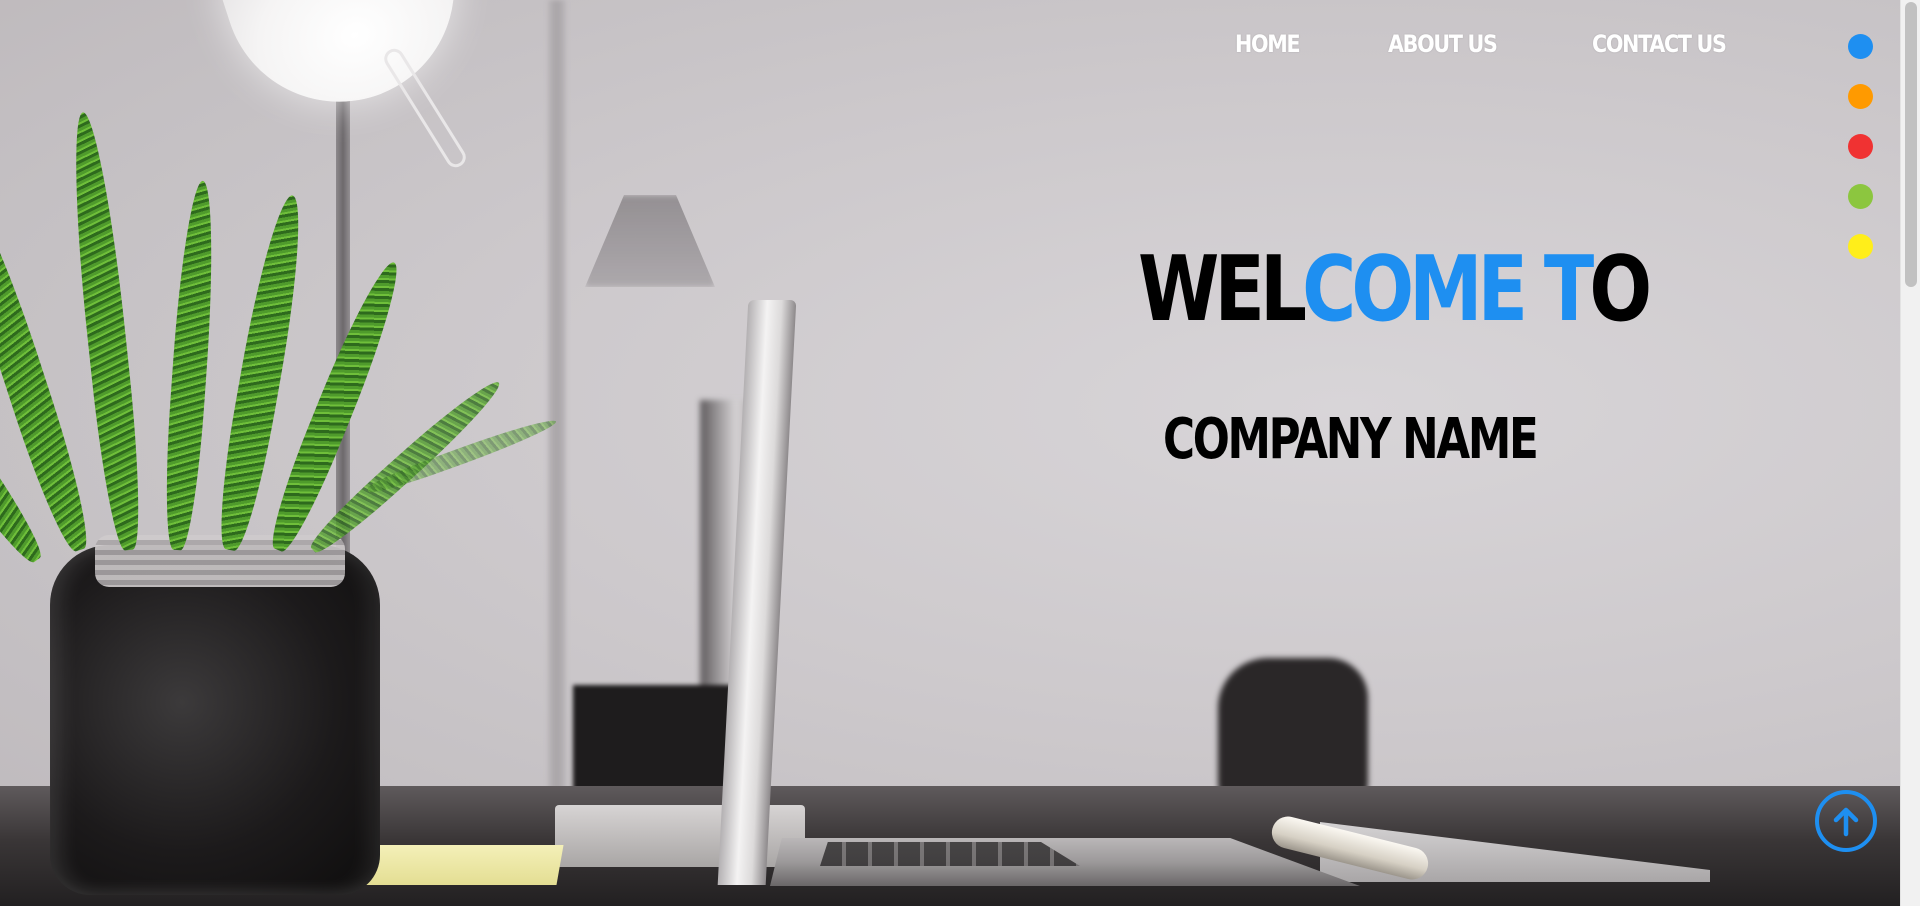  Describe the element at coordinates (557, 410) in the screenshot. I see `background-pillar` at that location.